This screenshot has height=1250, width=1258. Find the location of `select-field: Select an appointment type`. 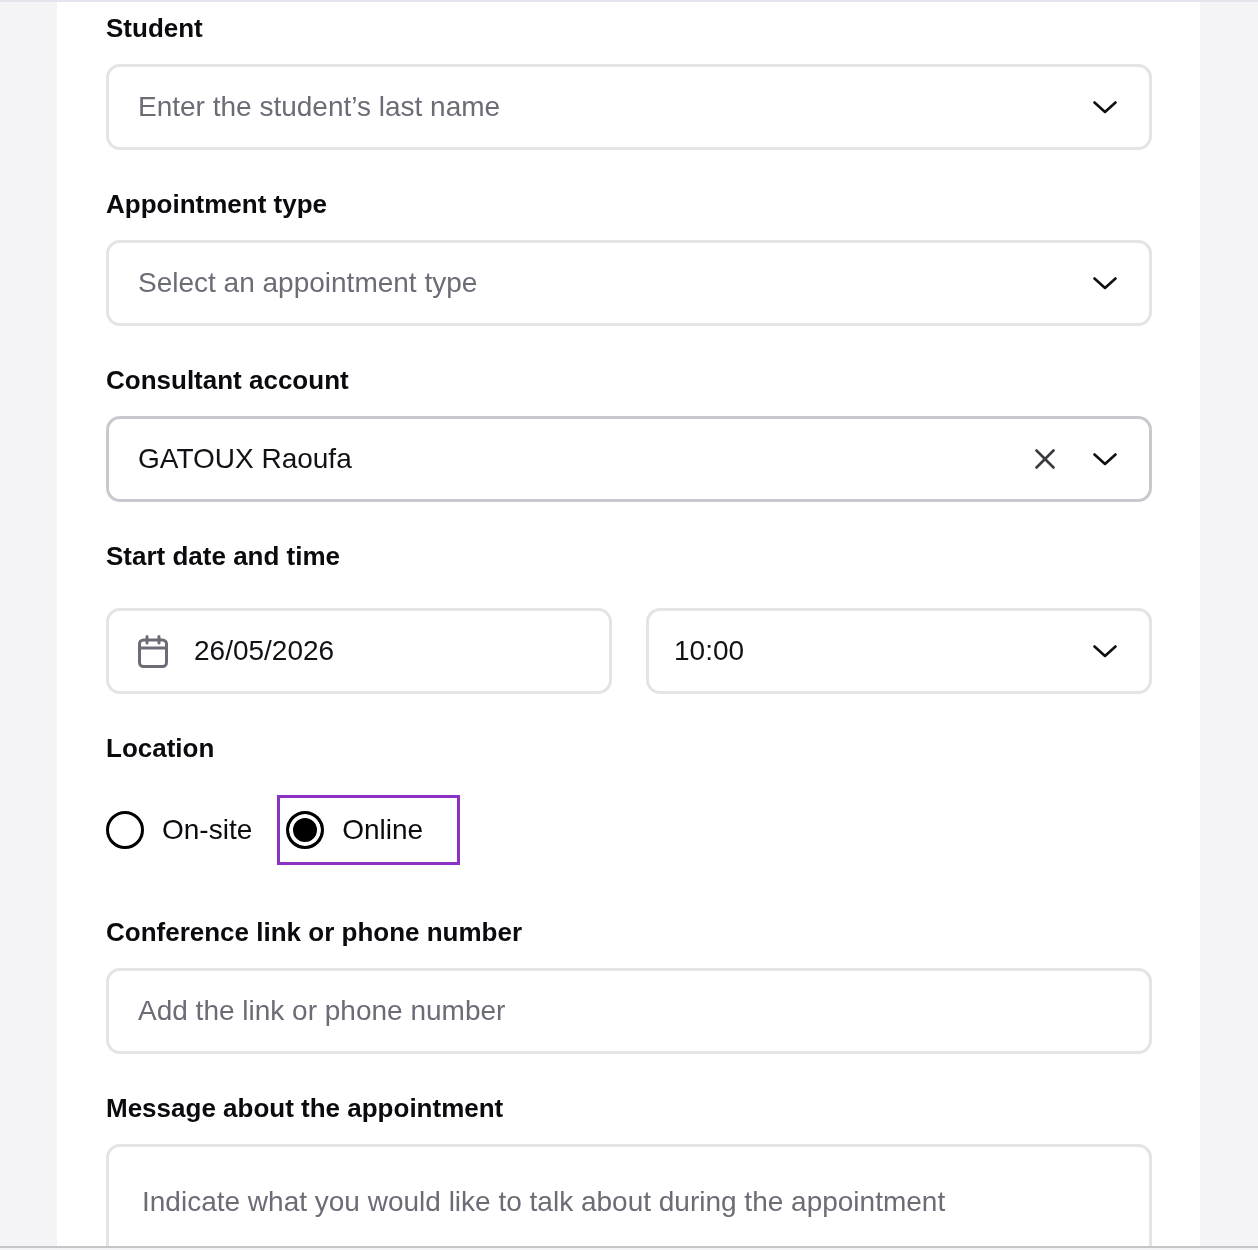

select-field: Select an appointment type is located at coordinates (629, 283).